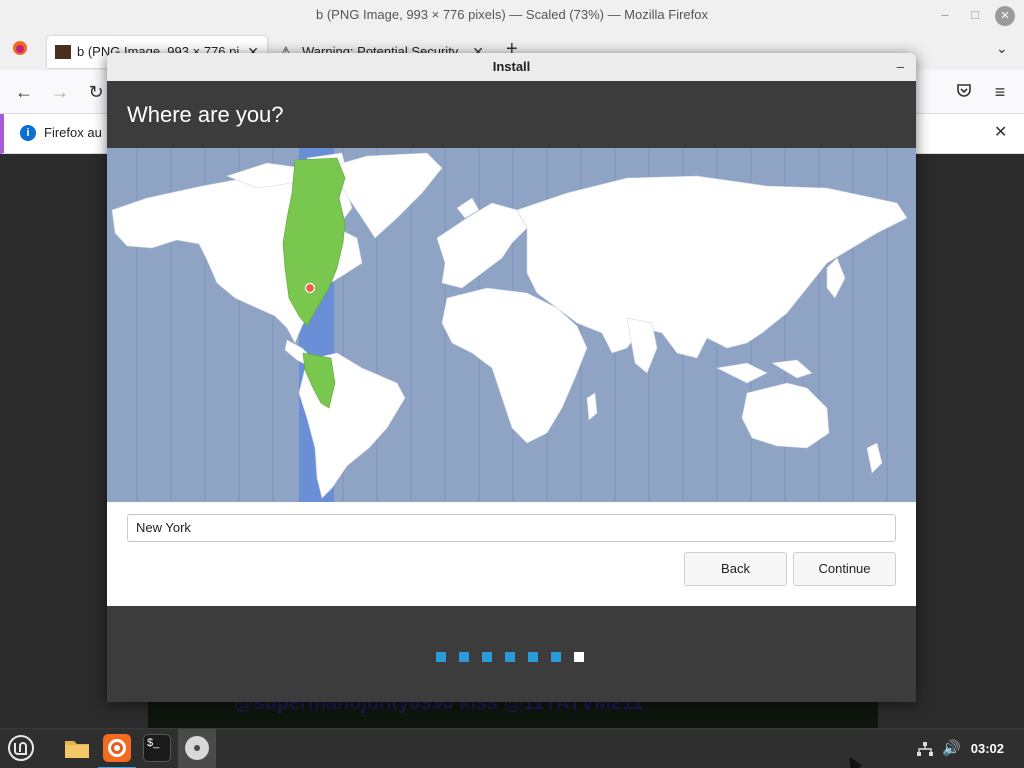  Describe the element at coordinates (900, 67) in the screenshot. I see `minimize-button: –` at that location.